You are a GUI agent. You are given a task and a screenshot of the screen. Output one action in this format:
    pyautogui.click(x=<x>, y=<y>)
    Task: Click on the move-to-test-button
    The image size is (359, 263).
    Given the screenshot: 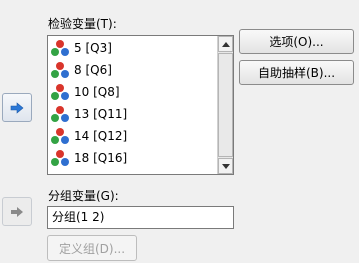 What is the action you would take?
    pyautogui.click(x=17, y=107)
    